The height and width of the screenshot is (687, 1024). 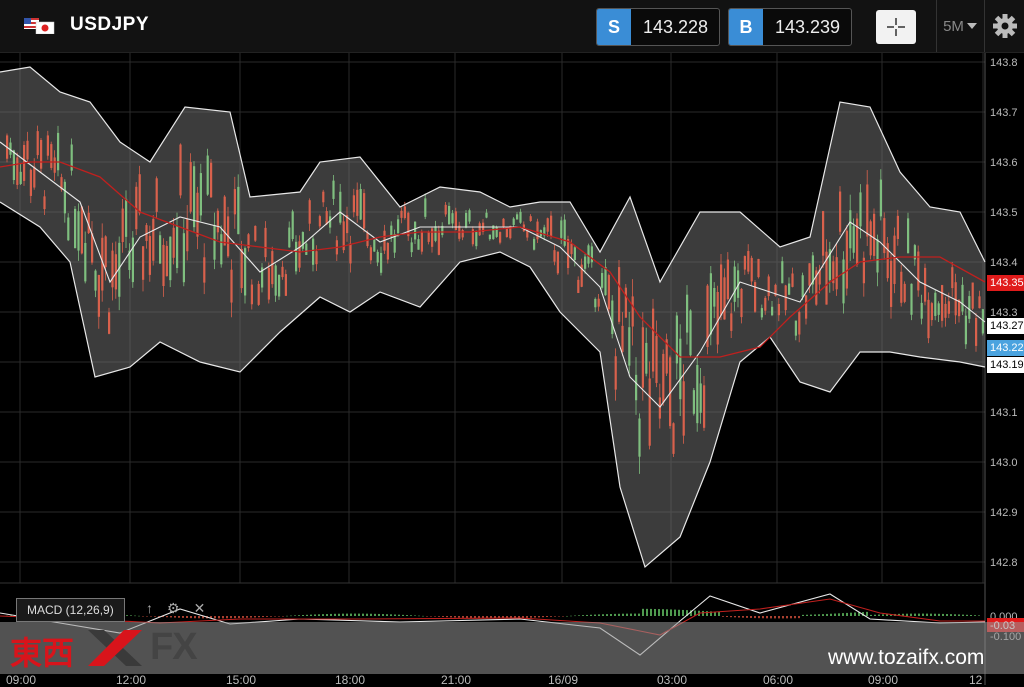 I want to click on timeframe-dropdown: 5M, so click(x=959, y=26).